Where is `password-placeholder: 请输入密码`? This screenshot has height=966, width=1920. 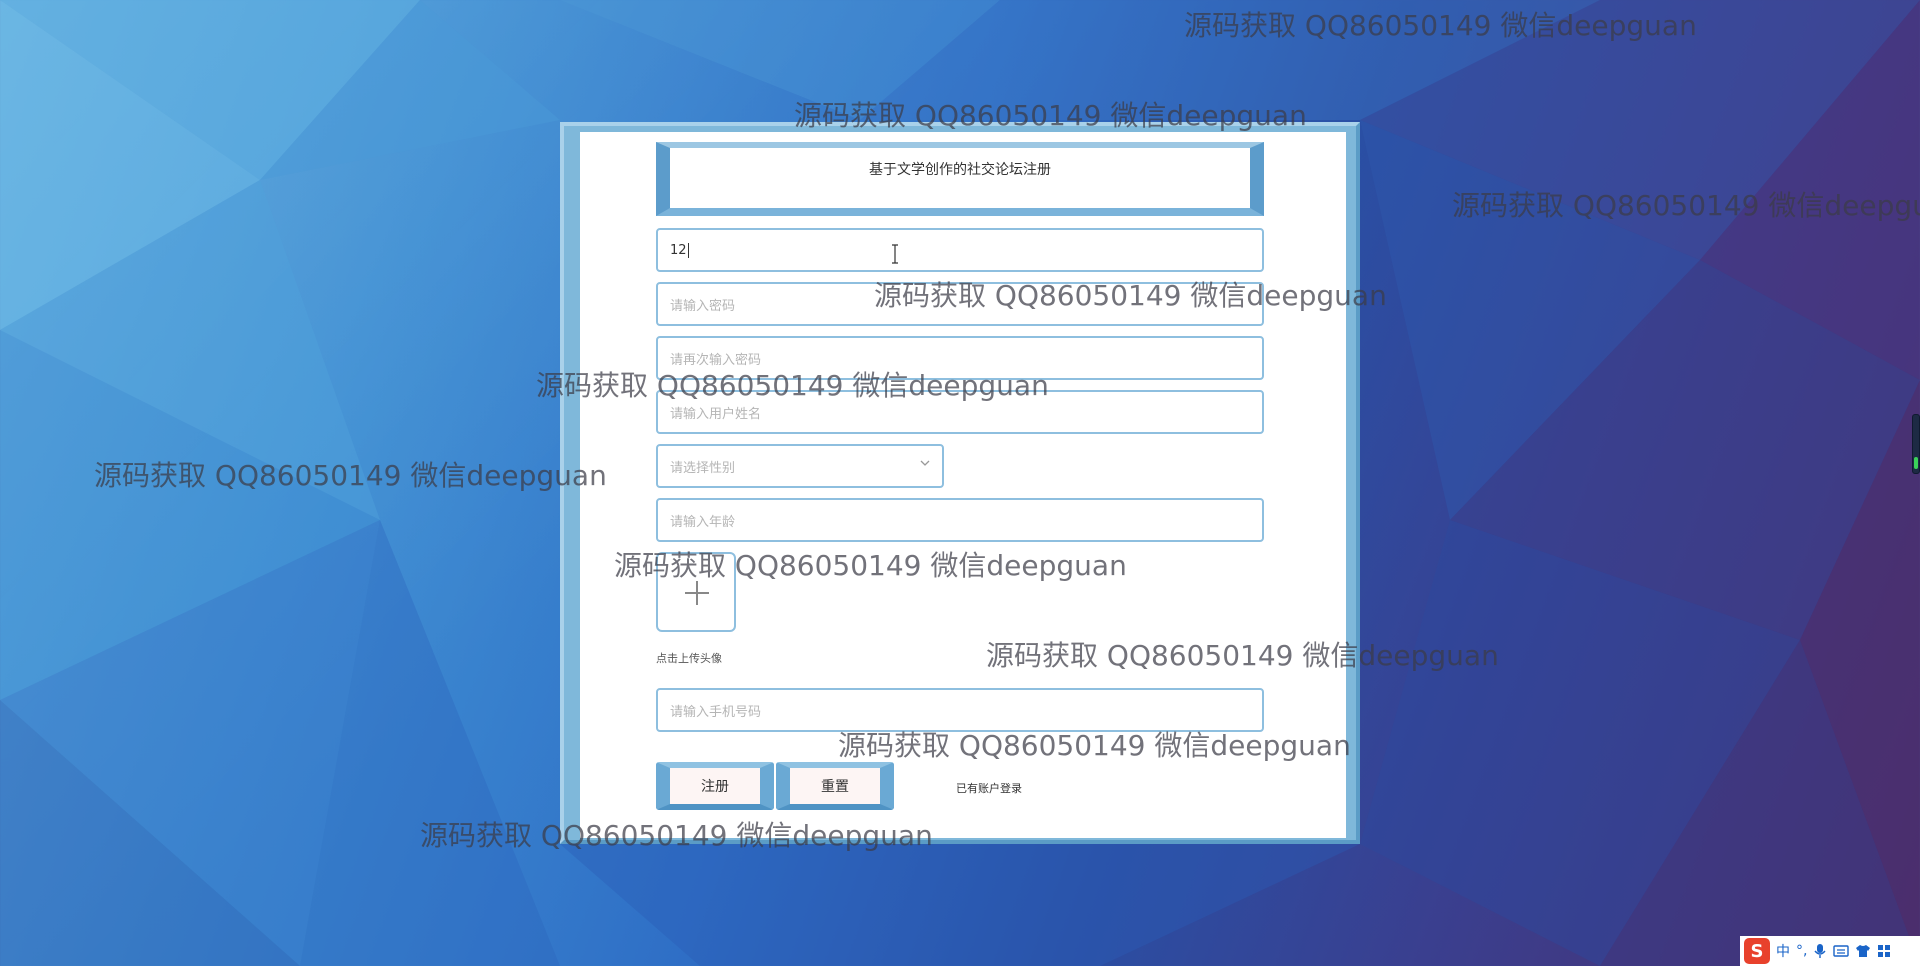 password-placeholder: 请输入密码 is located at coordinates (703, 306).